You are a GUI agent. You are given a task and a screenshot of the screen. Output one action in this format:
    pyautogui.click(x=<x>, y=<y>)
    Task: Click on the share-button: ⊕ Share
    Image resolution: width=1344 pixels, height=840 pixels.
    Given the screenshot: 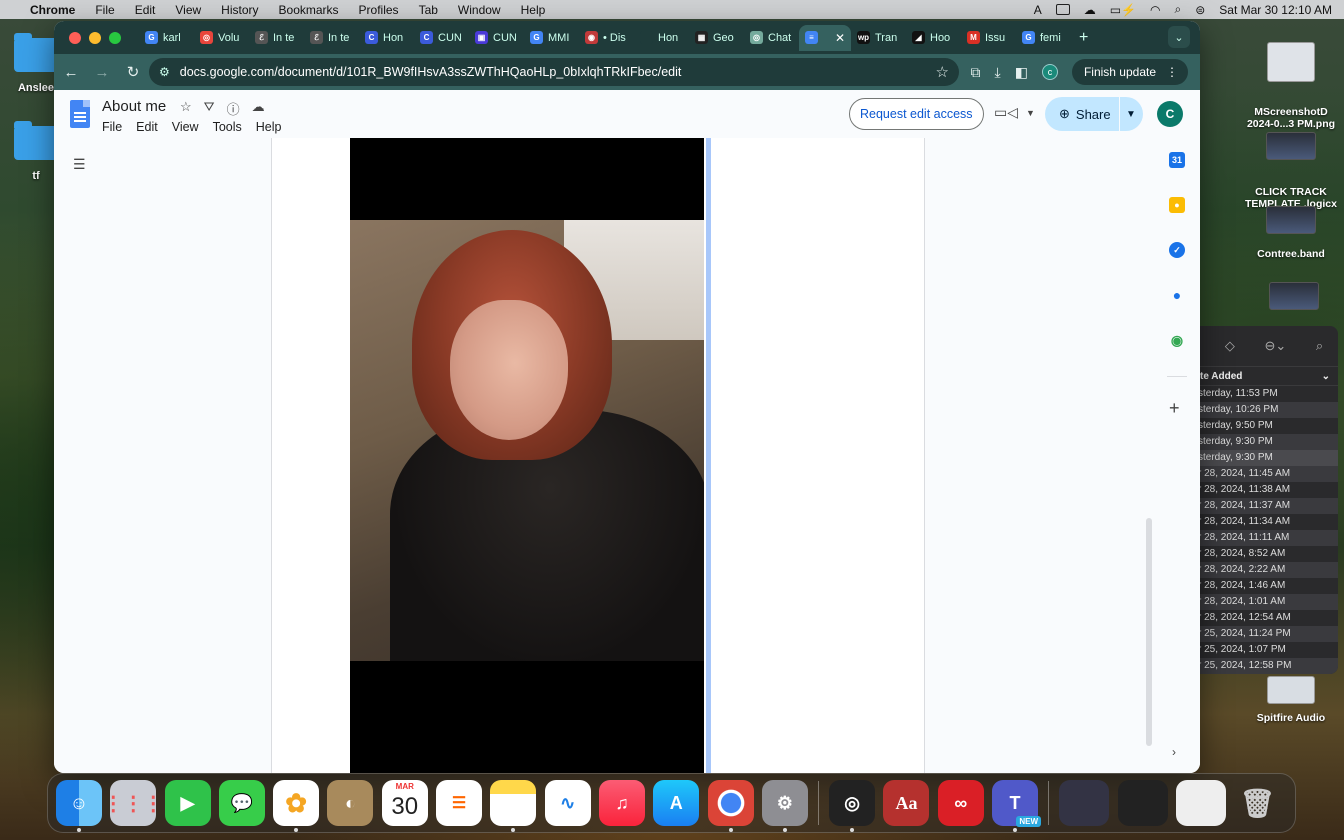 What is the action you would take?
    pyautogui.click(x=1082, y=114)
    